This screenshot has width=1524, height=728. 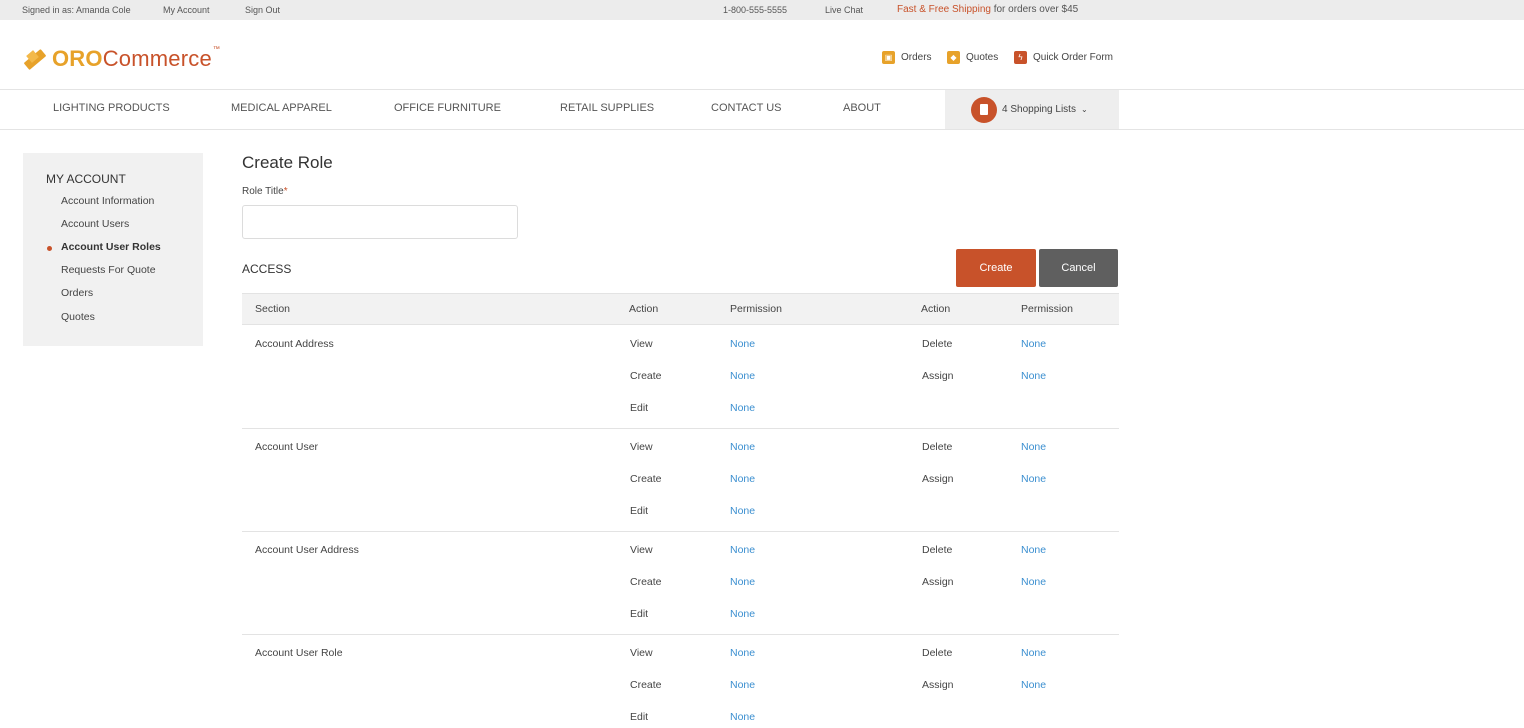 What do you see at coordinates (1034, 9) in the screenshot?
I see `shipping-text: for orders over $45` at bounding box center [1034, 9].